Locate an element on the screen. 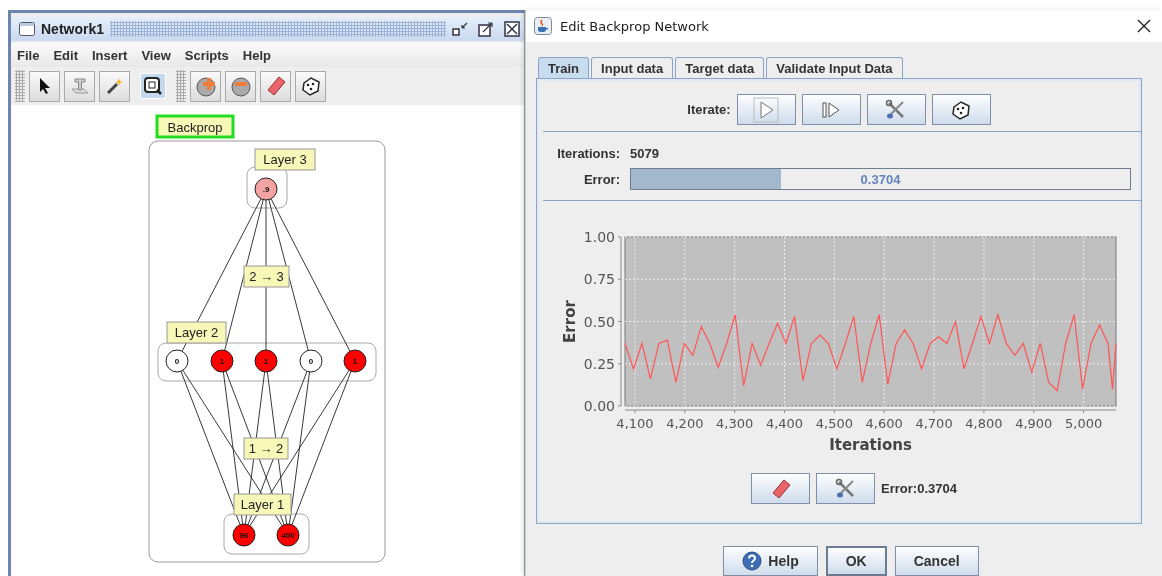 The height and width of the screenshot is (576, 1162). tab: Validate Input Data is located at coordinates (834, 67).